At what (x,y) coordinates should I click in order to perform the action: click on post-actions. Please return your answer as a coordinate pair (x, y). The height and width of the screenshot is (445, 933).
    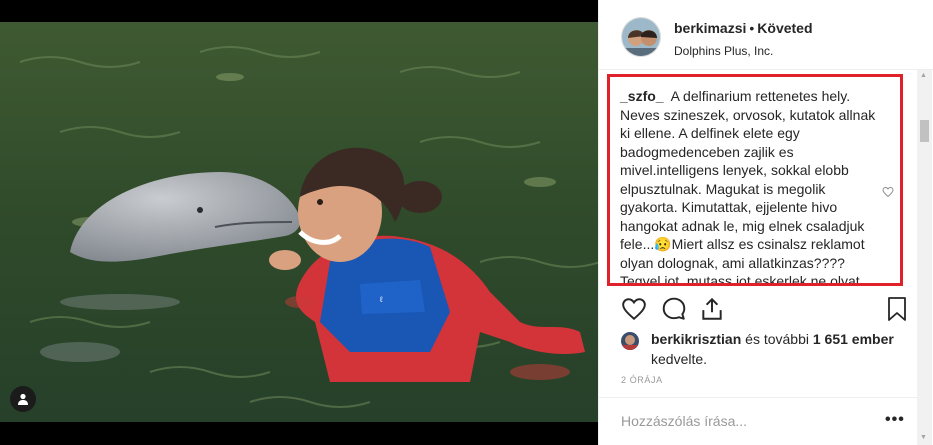
    Looking at the image, I should click on (766, 310).